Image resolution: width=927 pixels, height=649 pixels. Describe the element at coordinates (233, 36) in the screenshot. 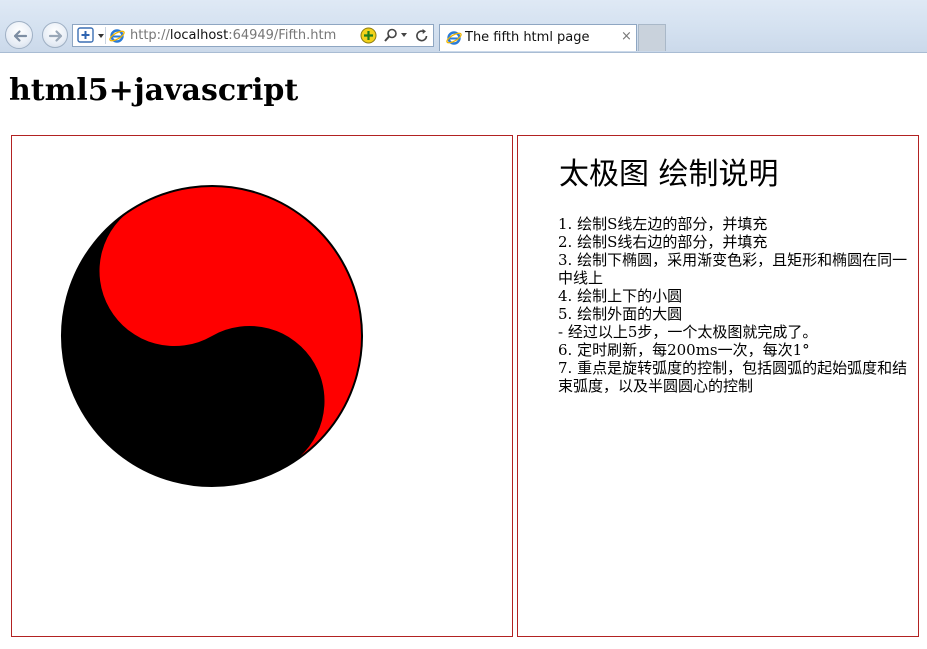

I see `url-text: http://localhost:64949/Fifth.htm` at that location.